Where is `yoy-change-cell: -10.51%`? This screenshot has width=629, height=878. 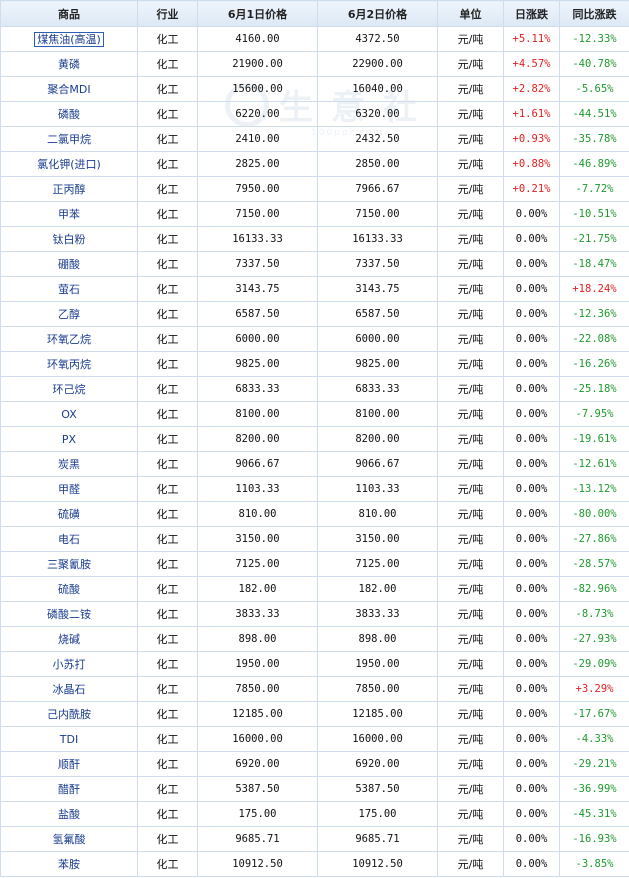 yoy-change-cell: -10.51% is located at coordinates (594, 214).